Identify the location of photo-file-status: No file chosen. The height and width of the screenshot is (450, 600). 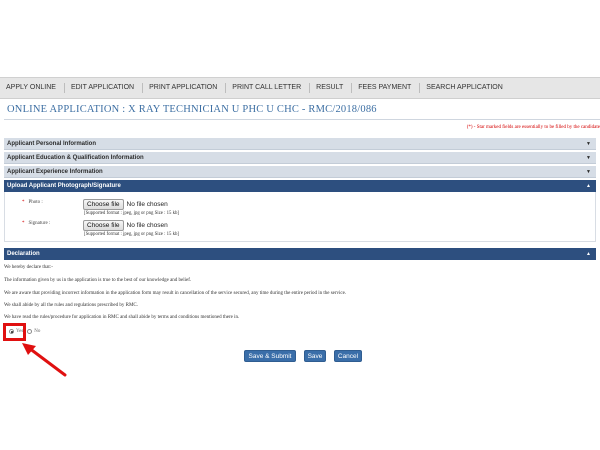
(147, 204).